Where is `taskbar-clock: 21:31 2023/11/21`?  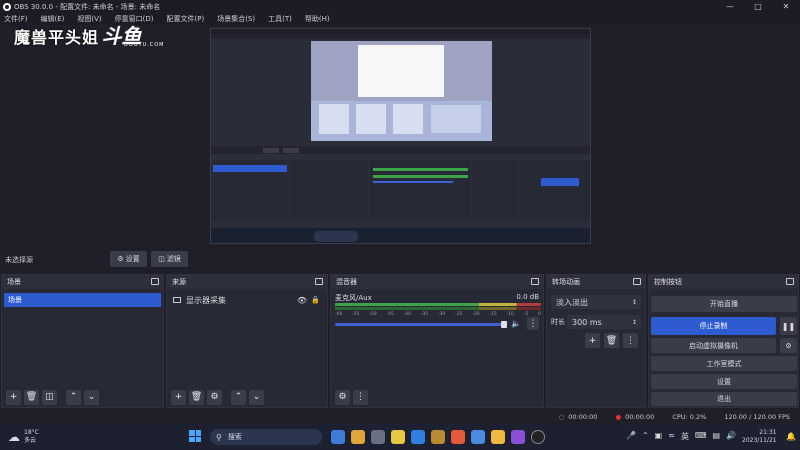
taskbar-clock: 21:31 2023/11/21 is located at coordinates (759, 437).